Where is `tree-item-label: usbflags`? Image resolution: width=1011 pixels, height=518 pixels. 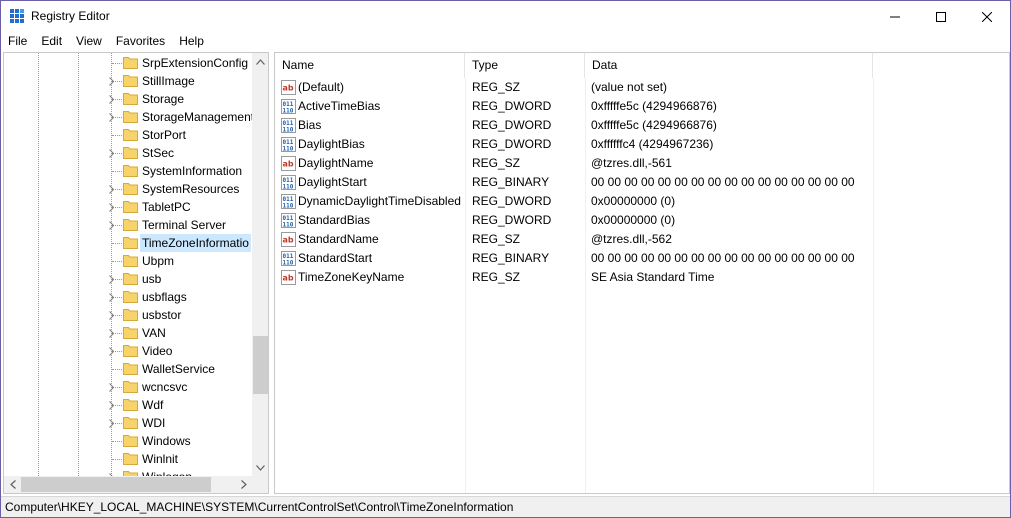 tree-item-label: usbflags is located at coordinates (164, 297).